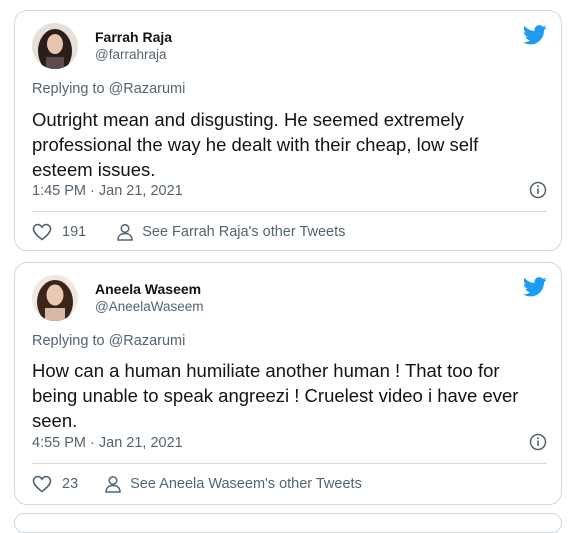 The width and height of the screenshot is (587, 533). I want to click on see-other-tweets-link: See Aneela Waseem's other Tweets, so click(233, 484).